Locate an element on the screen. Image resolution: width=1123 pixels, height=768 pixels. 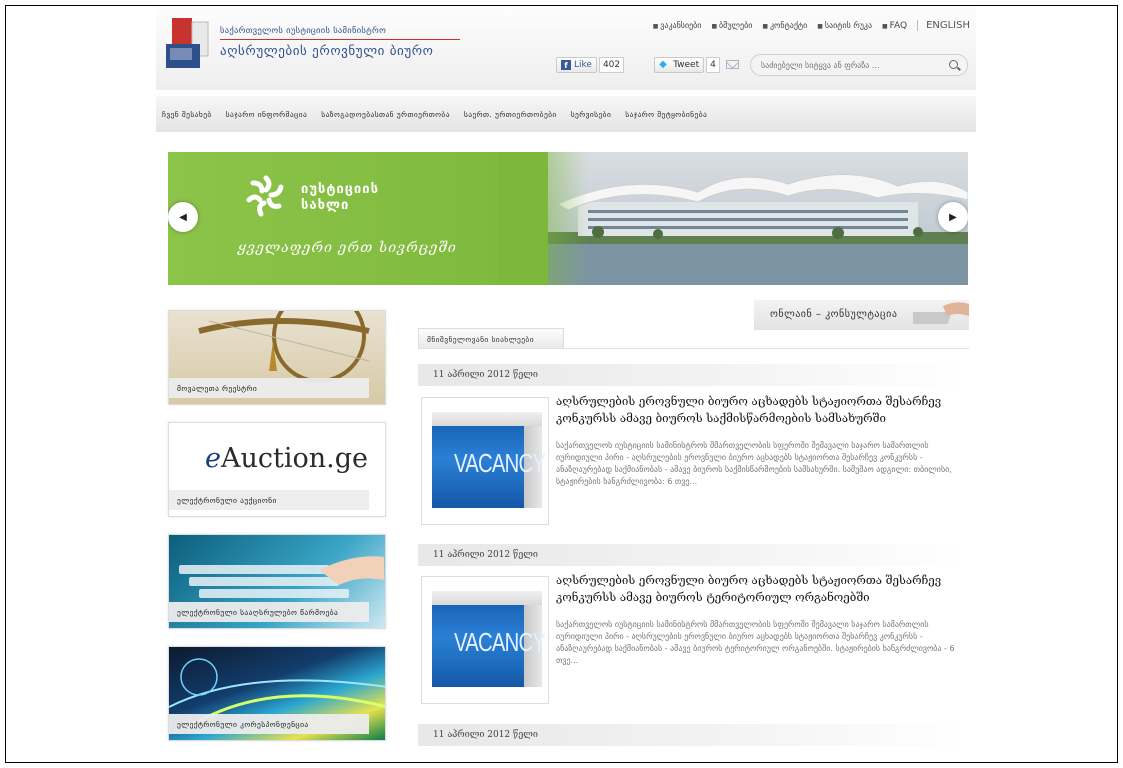
justice-house-logo-icon is located at coordinates (265, 196).